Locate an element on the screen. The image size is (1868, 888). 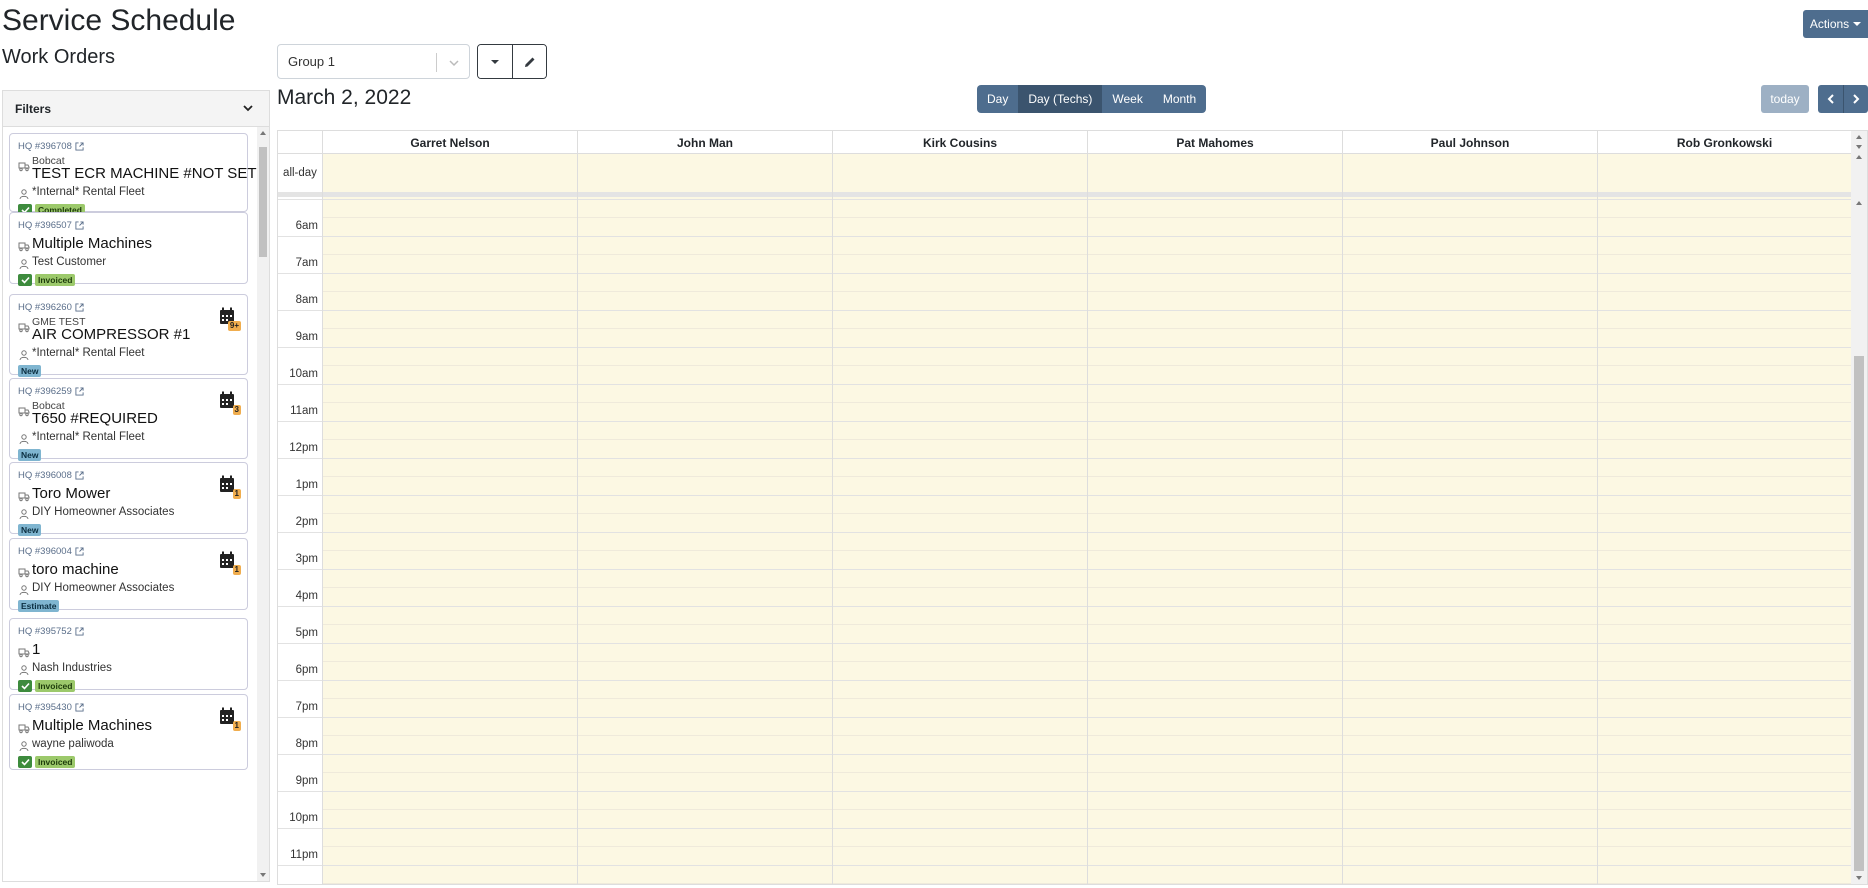
time-label: 11am is located at coordinates (304, 411).